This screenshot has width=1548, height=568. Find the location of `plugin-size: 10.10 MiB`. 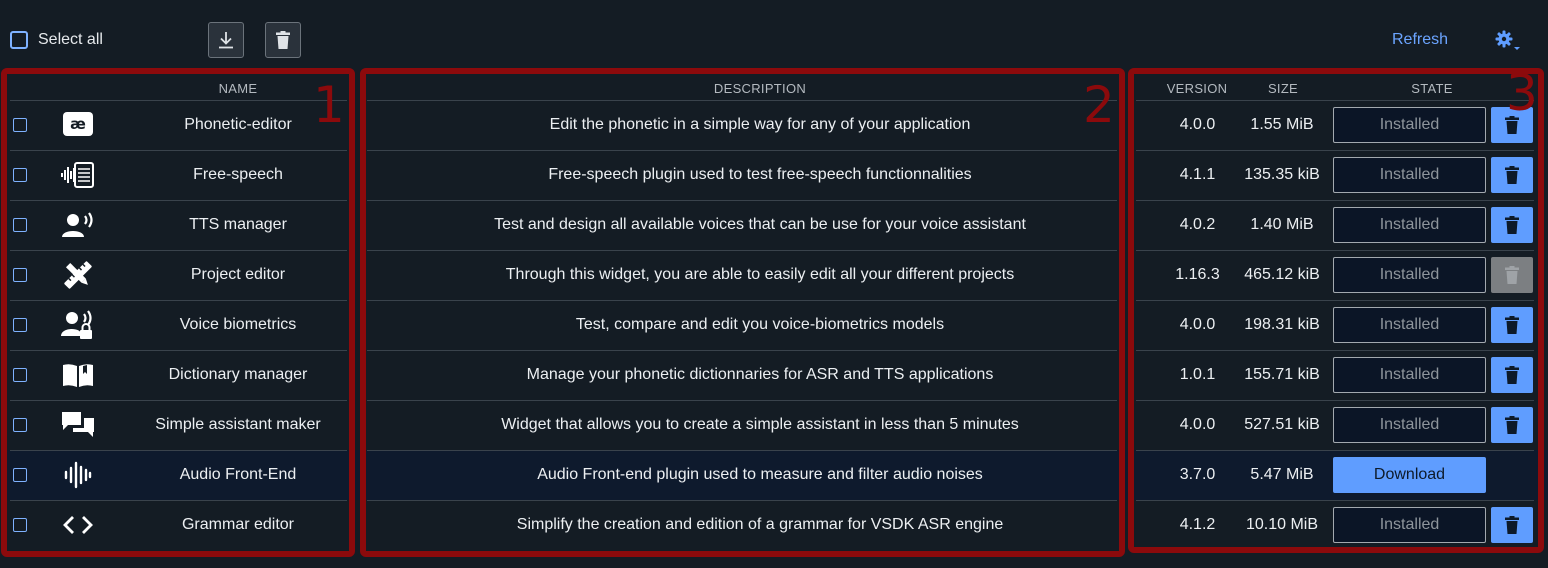

plugin-size: 10.10 MiB is located at coordinates (1282, 524).